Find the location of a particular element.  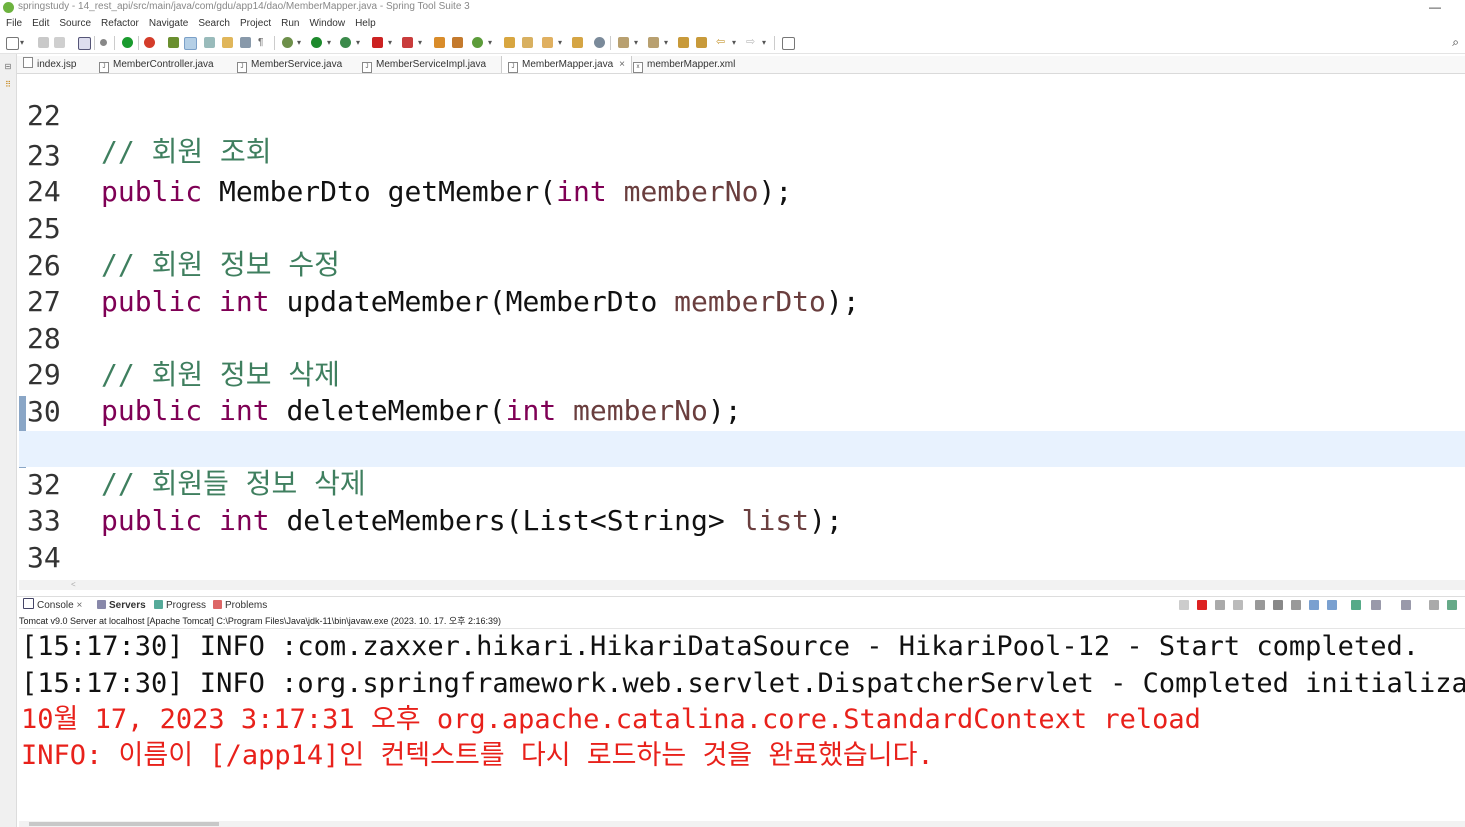

refresh-icon is located at coordinates (149, 42).